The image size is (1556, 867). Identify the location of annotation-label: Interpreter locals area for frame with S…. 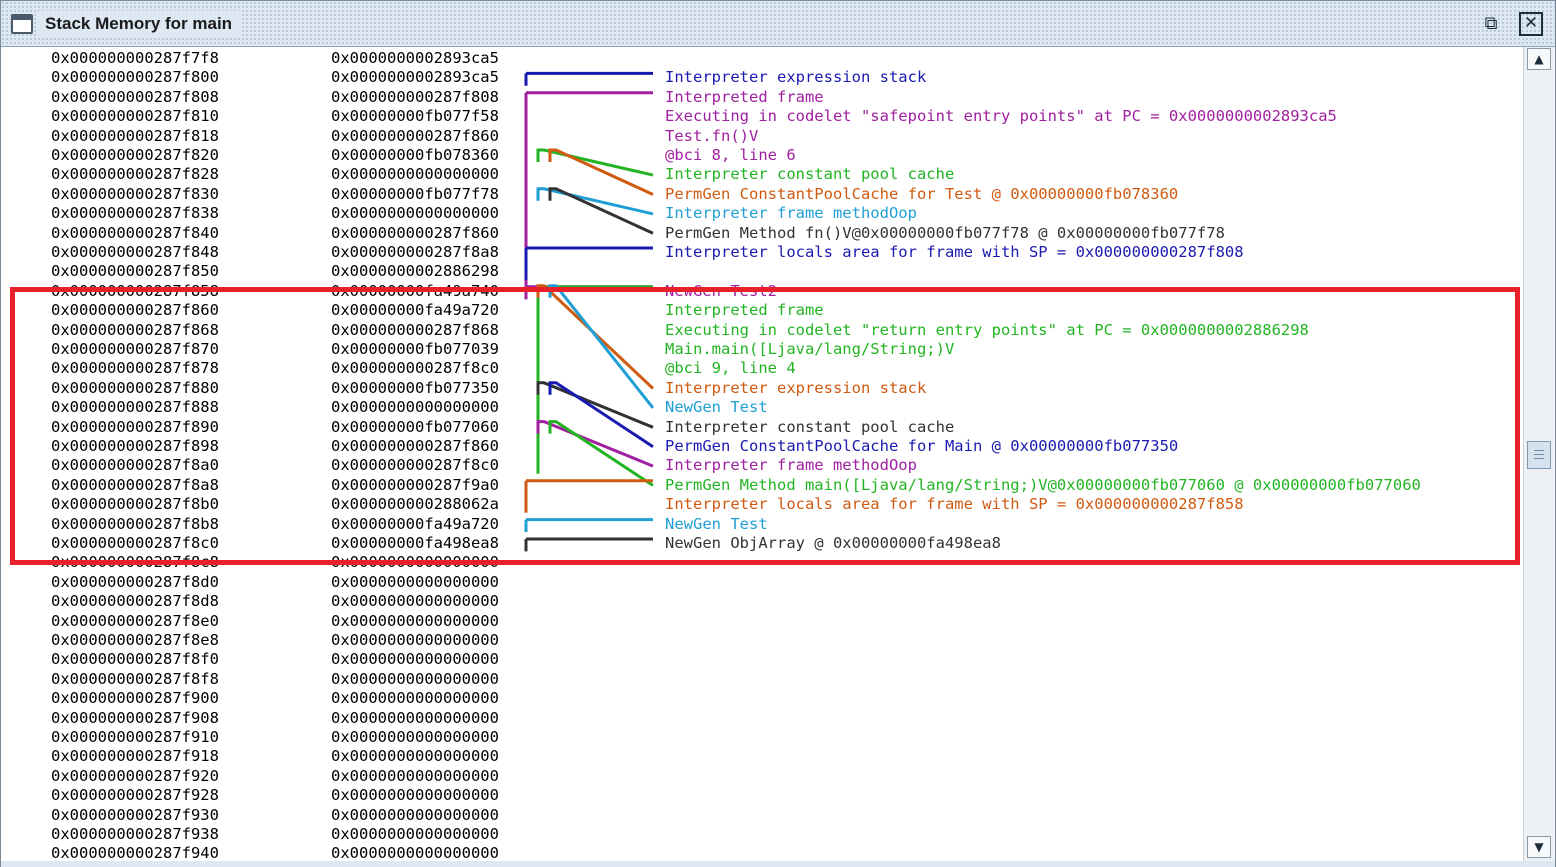
(954, 252).